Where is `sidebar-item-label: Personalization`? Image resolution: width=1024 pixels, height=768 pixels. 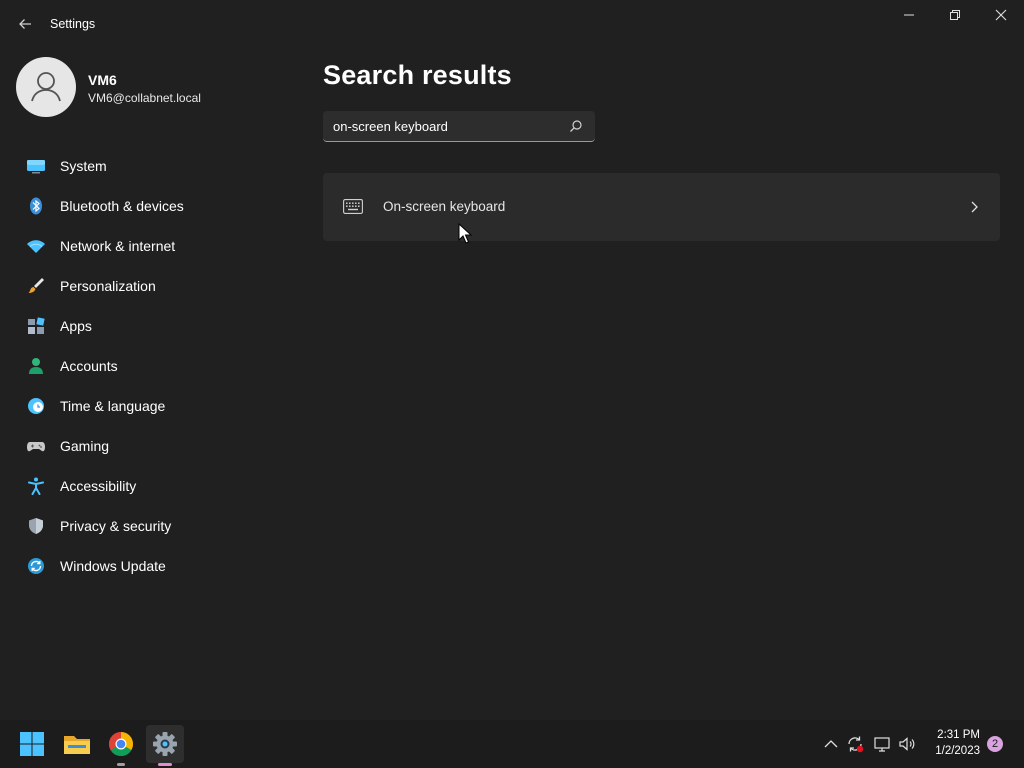 sidebar-item-label: Personalization is located at coordinates (108, 286).